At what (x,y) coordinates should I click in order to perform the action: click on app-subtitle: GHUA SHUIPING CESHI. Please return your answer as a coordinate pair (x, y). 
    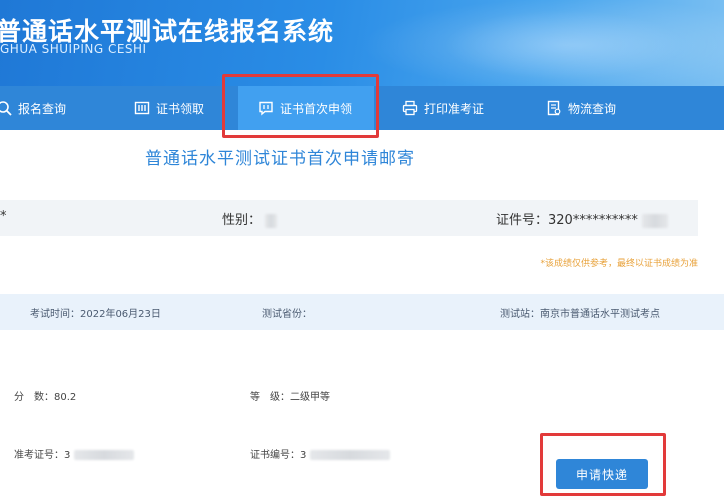
    Looking at the image, I should click on (73, 49).